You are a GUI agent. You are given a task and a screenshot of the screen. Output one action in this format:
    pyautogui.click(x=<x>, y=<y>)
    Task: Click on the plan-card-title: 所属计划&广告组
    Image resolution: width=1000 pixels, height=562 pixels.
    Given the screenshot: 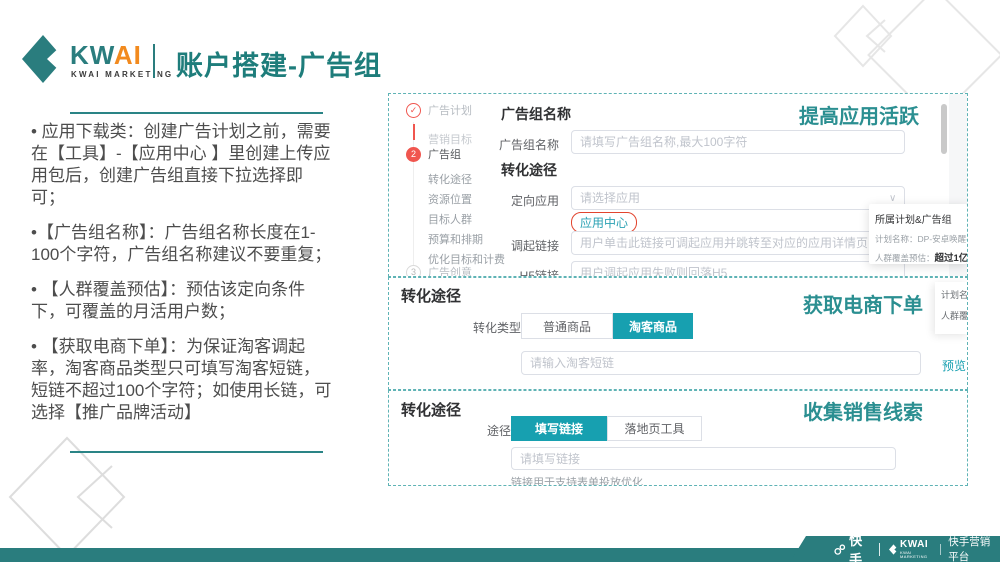 What is the action you would take?
    pyautogui.click(x=913, y=220)
    